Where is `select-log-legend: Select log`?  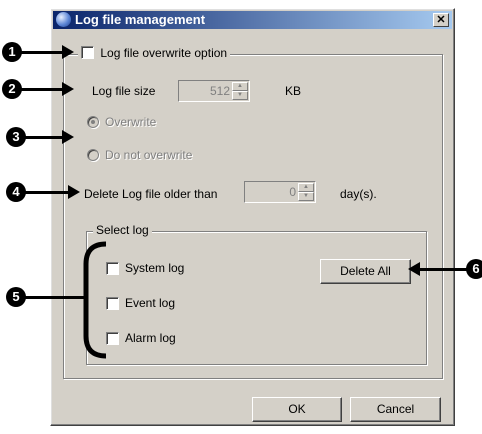 select-log-legend: Select log is located at coordinates (122, 230).